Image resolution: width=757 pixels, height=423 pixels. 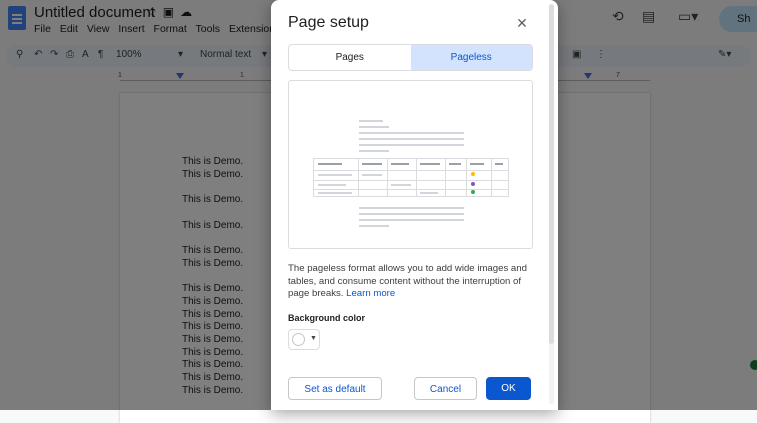 I want to click on dialog-title: Page setup, so click(x=328, y=22).